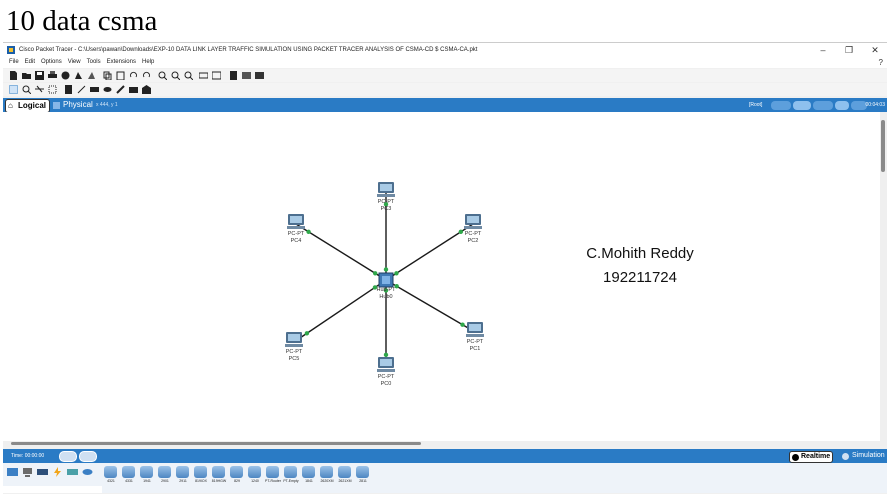 The width and height of the screenshot is (887, 494). Describe the element at coordinates (94, 89) in the screenshot. I see `draw-rectangle-icon` at that location.